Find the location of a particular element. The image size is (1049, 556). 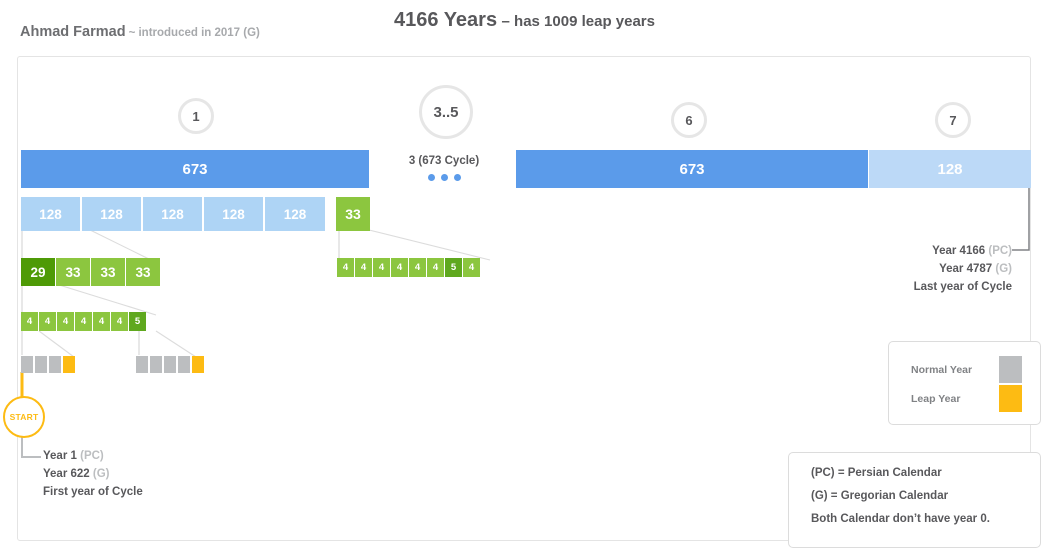

legend-row-normal: Normal Year is located at coordinates (964, 369).